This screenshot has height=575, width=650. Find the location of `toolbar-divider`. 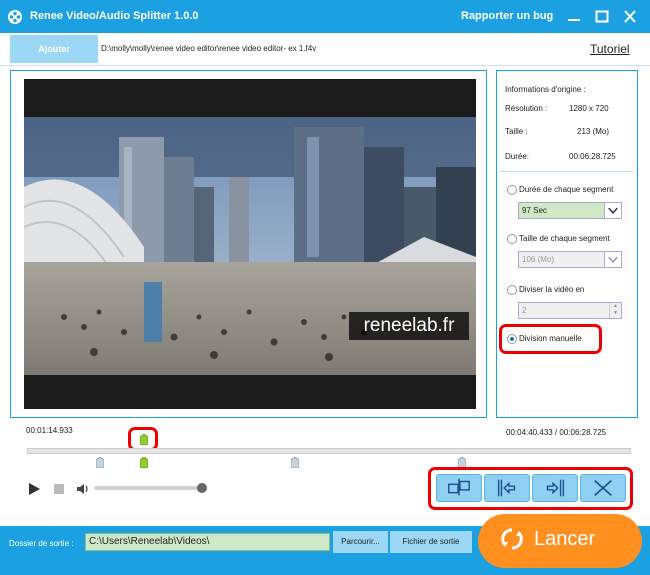

toolbar-divider is located at coordinates (325, 65).